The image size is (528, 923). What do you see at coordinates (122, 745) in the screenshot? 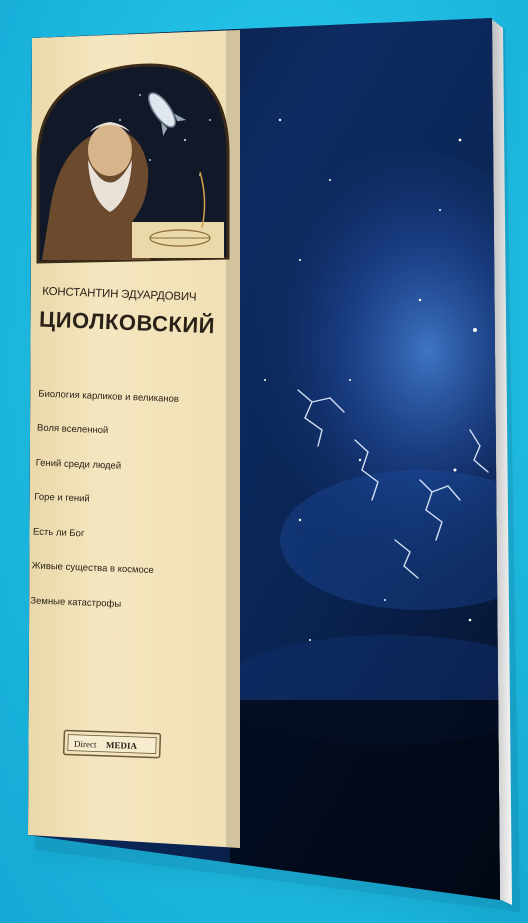
I see `publisher-name-part2: MEDIA` at bounding box center [122, 745].